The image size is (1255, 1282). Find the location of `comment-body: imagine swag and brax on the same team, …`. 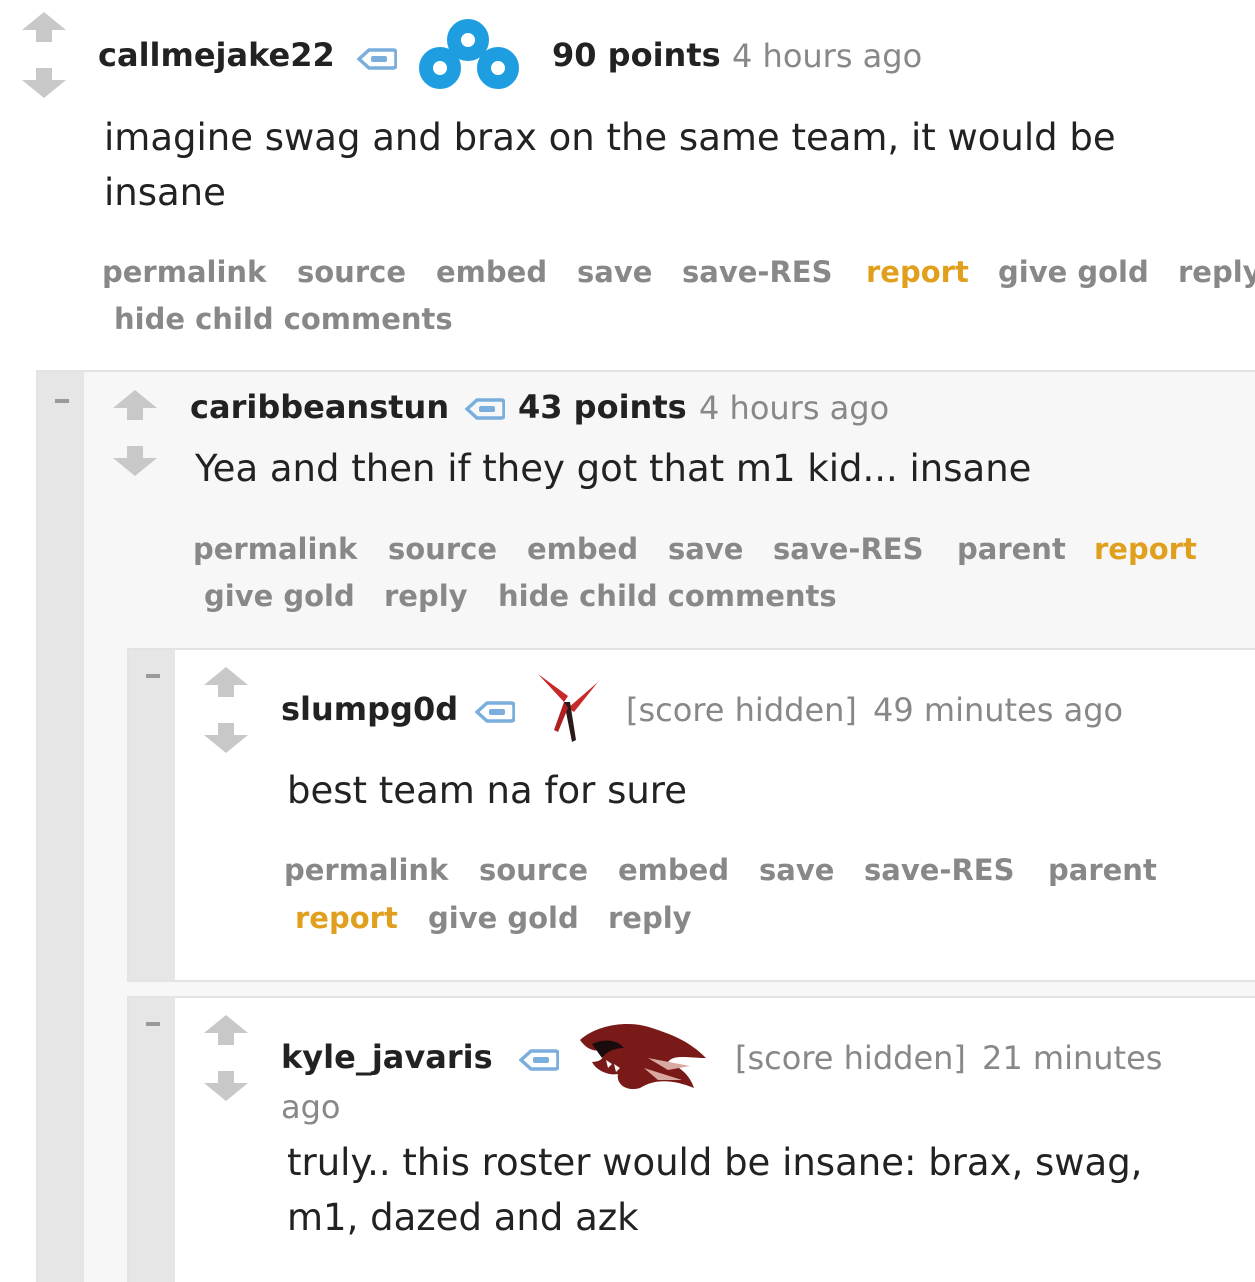

comment-body: imagine swag and brax on the same team, … is located at coordinates (610, 137).